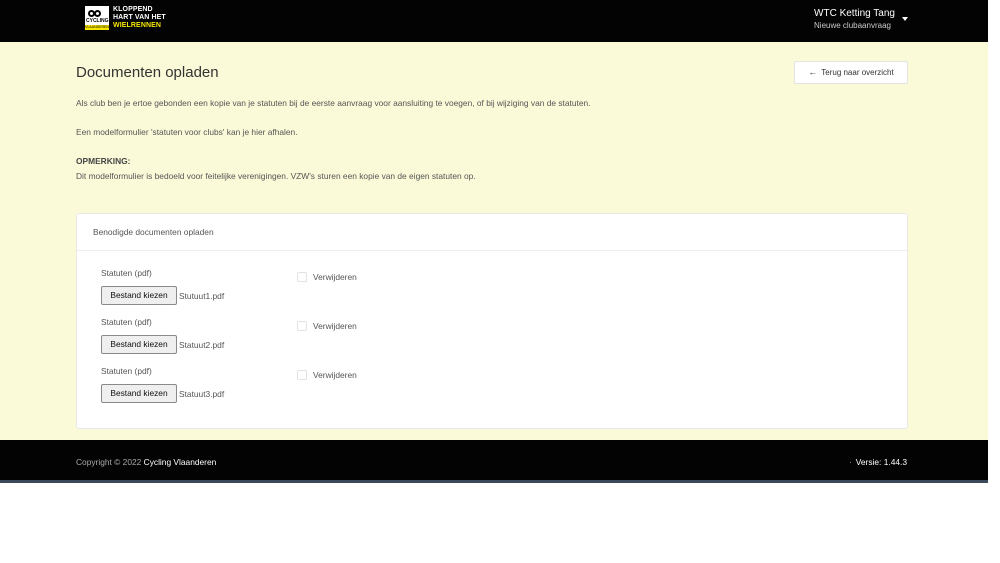 This screenshot has height=563, width=1000. Describe the element at coordinates (905, 19) in the screenshot. I see `caret-down-icon` at that location.